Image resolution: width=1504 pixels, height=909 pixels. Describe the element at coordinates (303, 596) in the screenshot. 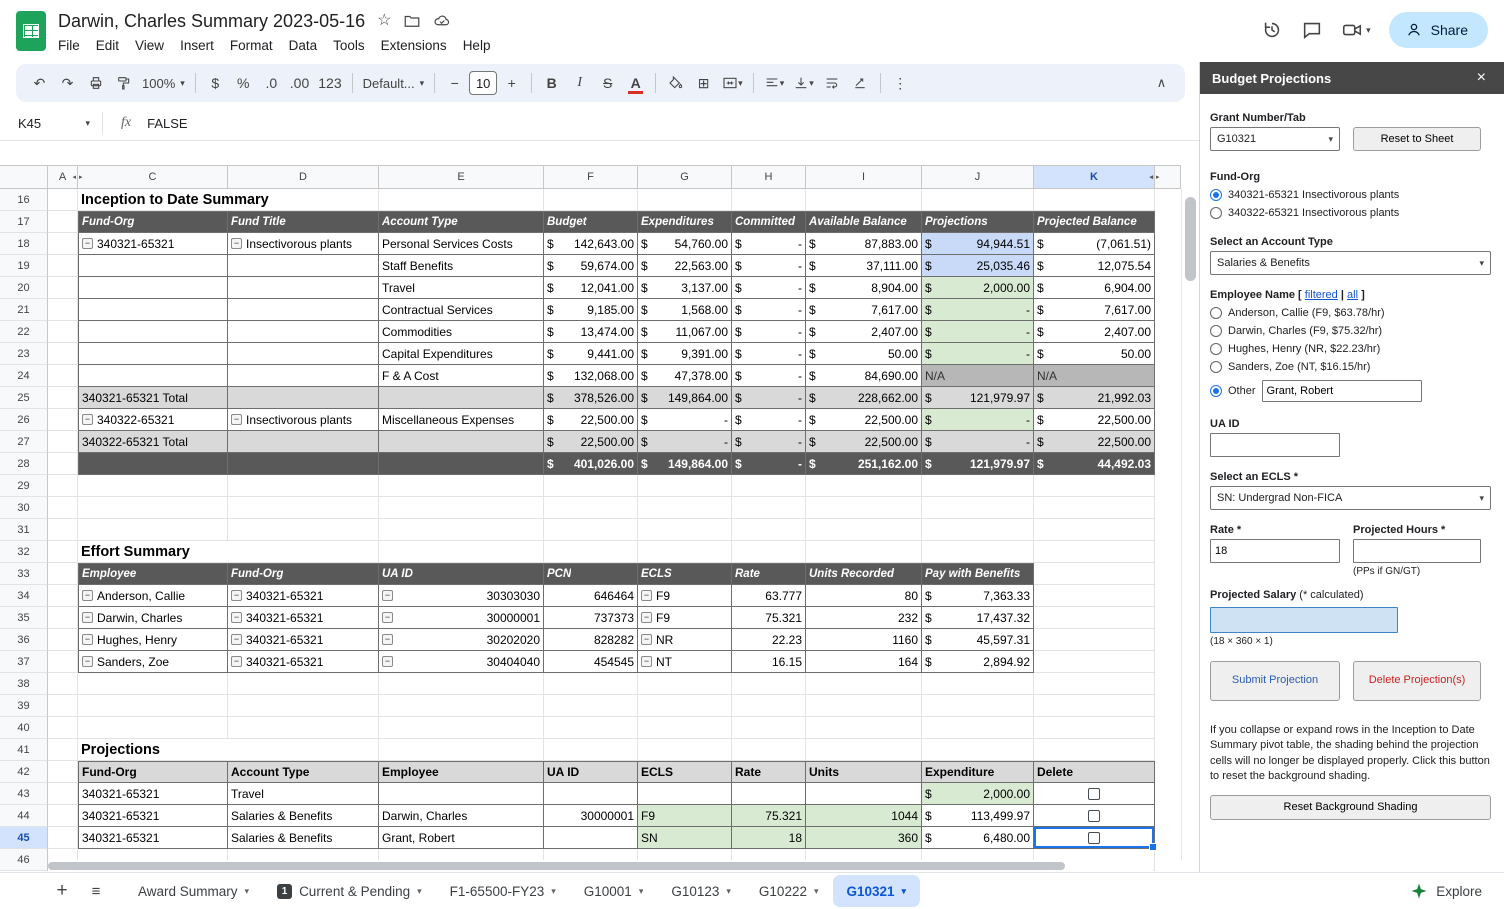

I see `cell-D: −340321-65321` at that location.